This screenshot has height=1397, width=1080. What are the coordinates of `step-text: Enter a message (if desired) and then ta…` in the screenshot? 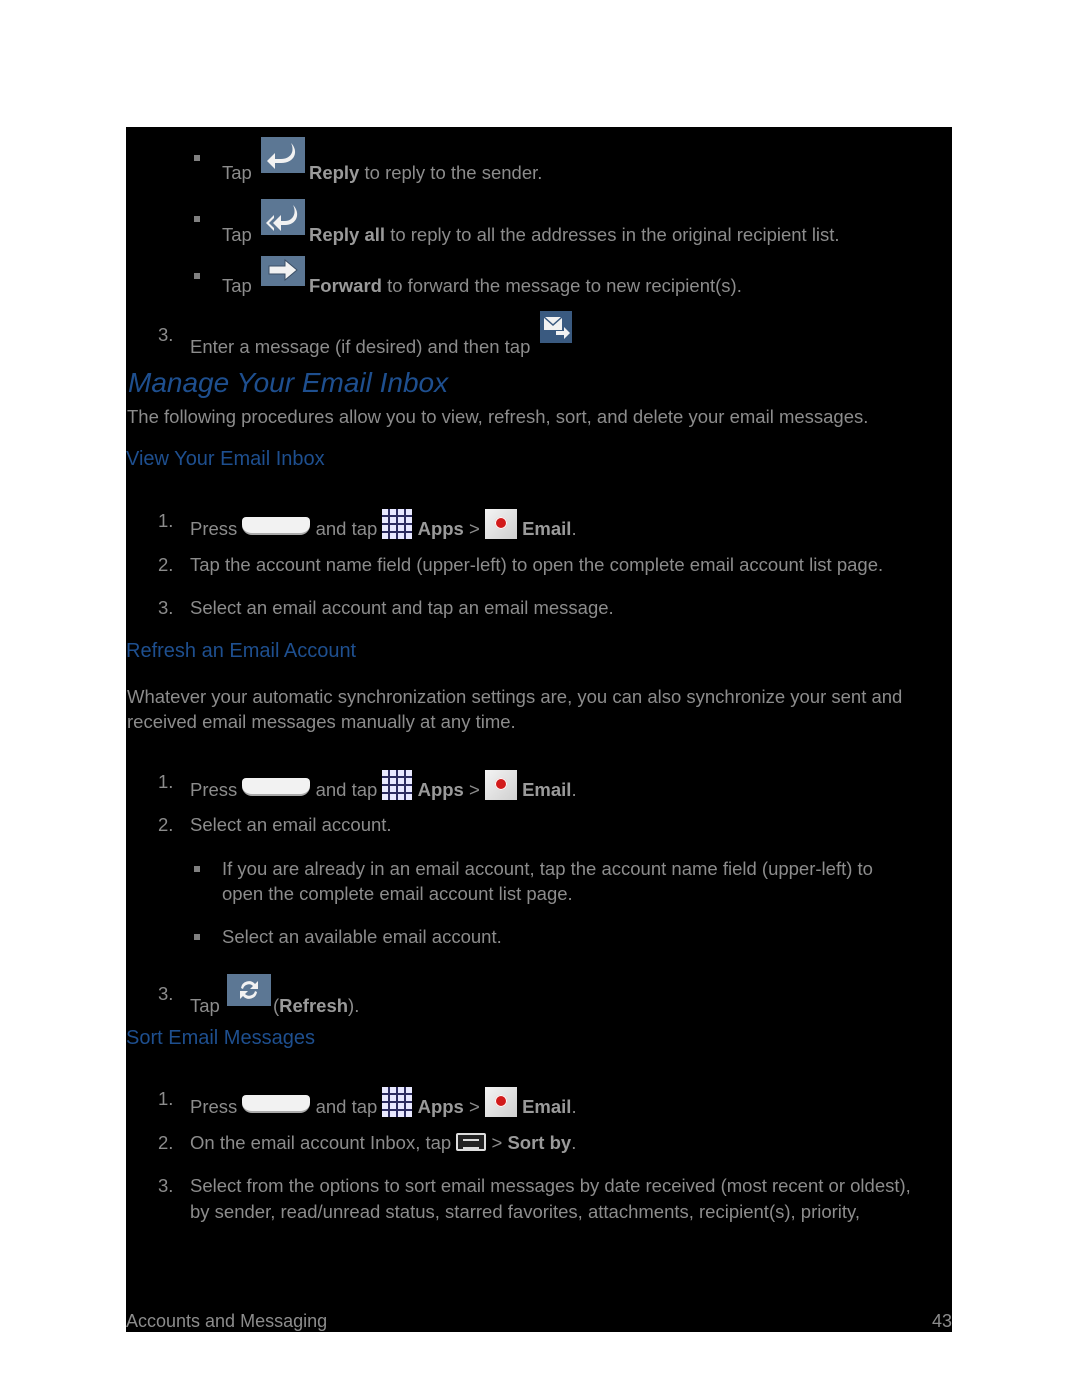 It's located at (360, 346).